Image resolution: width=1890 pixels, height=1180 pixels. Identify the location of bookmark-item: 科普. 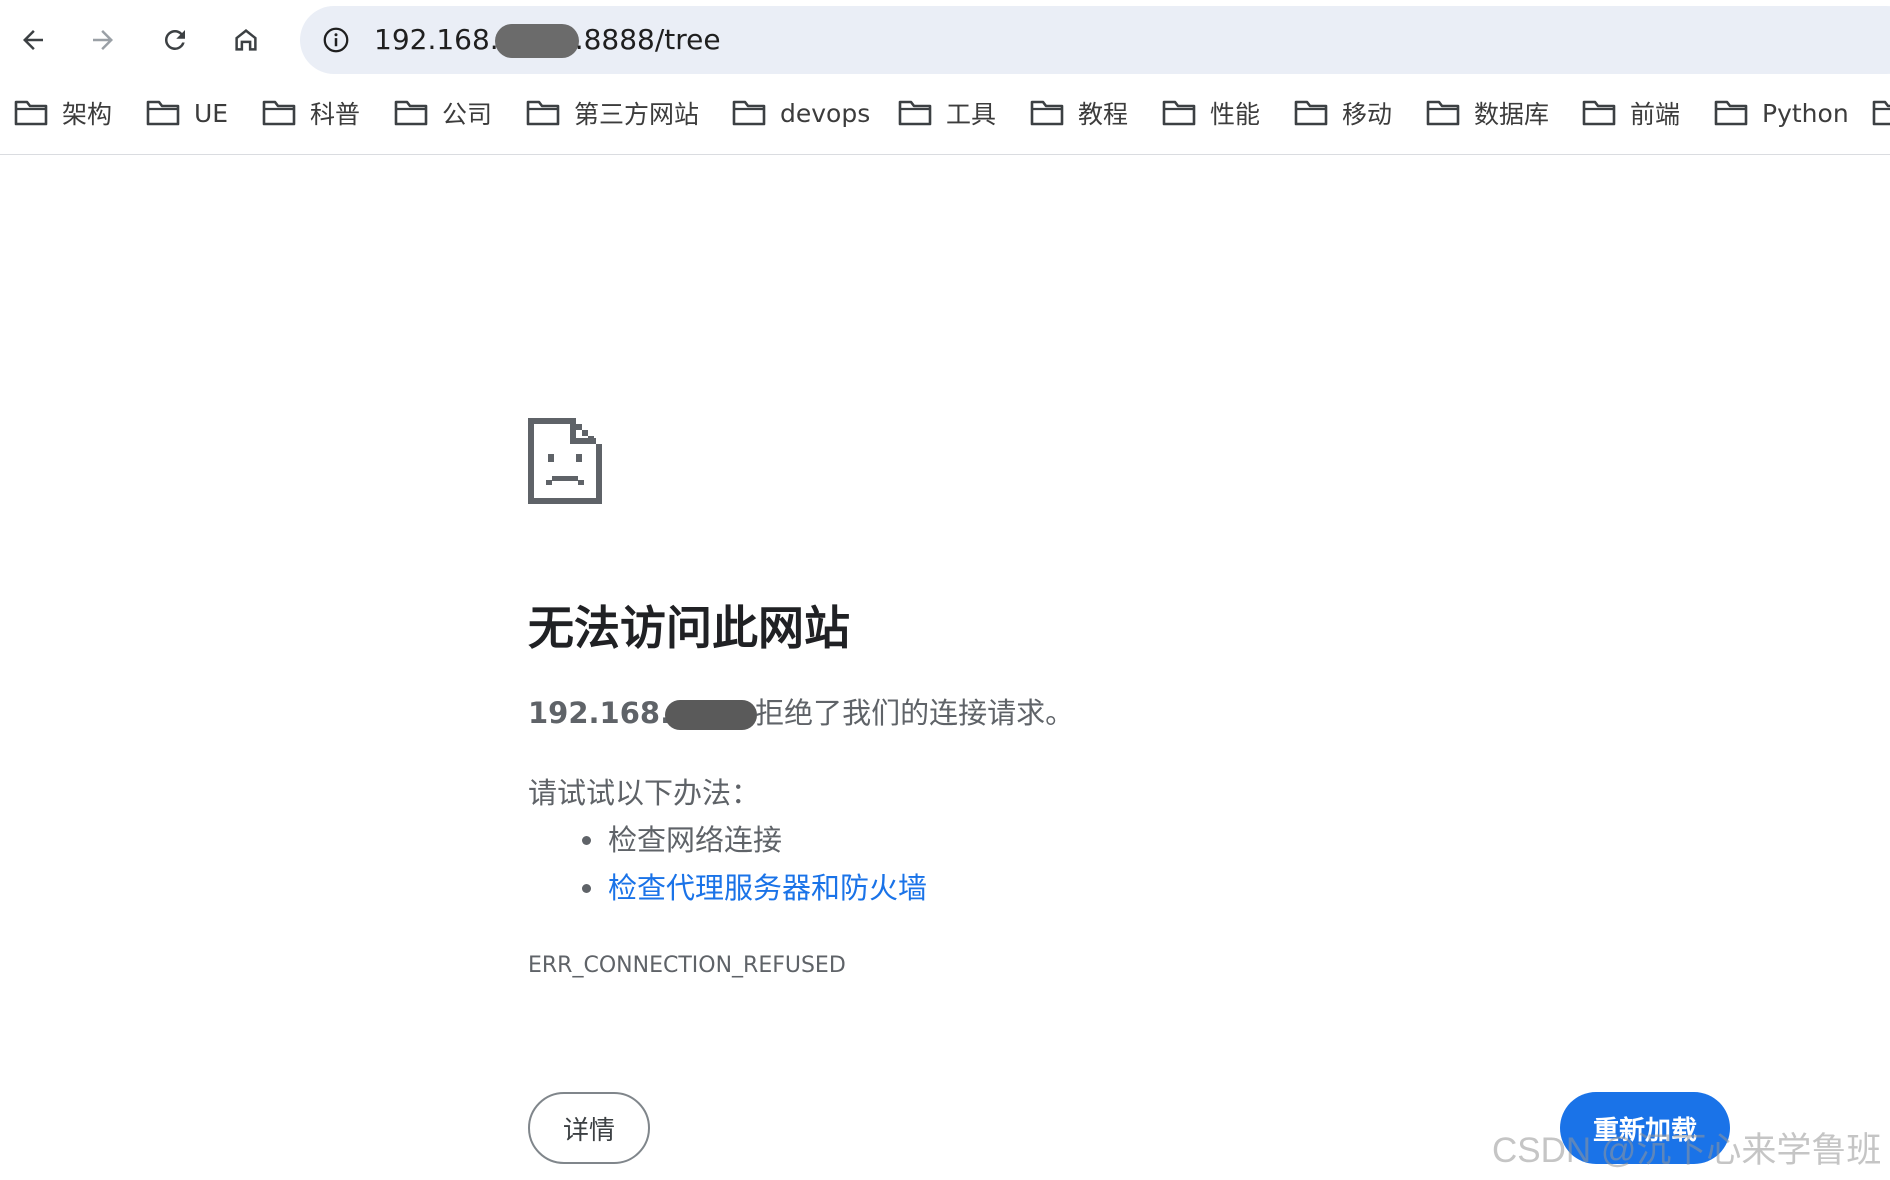
(311, 113).